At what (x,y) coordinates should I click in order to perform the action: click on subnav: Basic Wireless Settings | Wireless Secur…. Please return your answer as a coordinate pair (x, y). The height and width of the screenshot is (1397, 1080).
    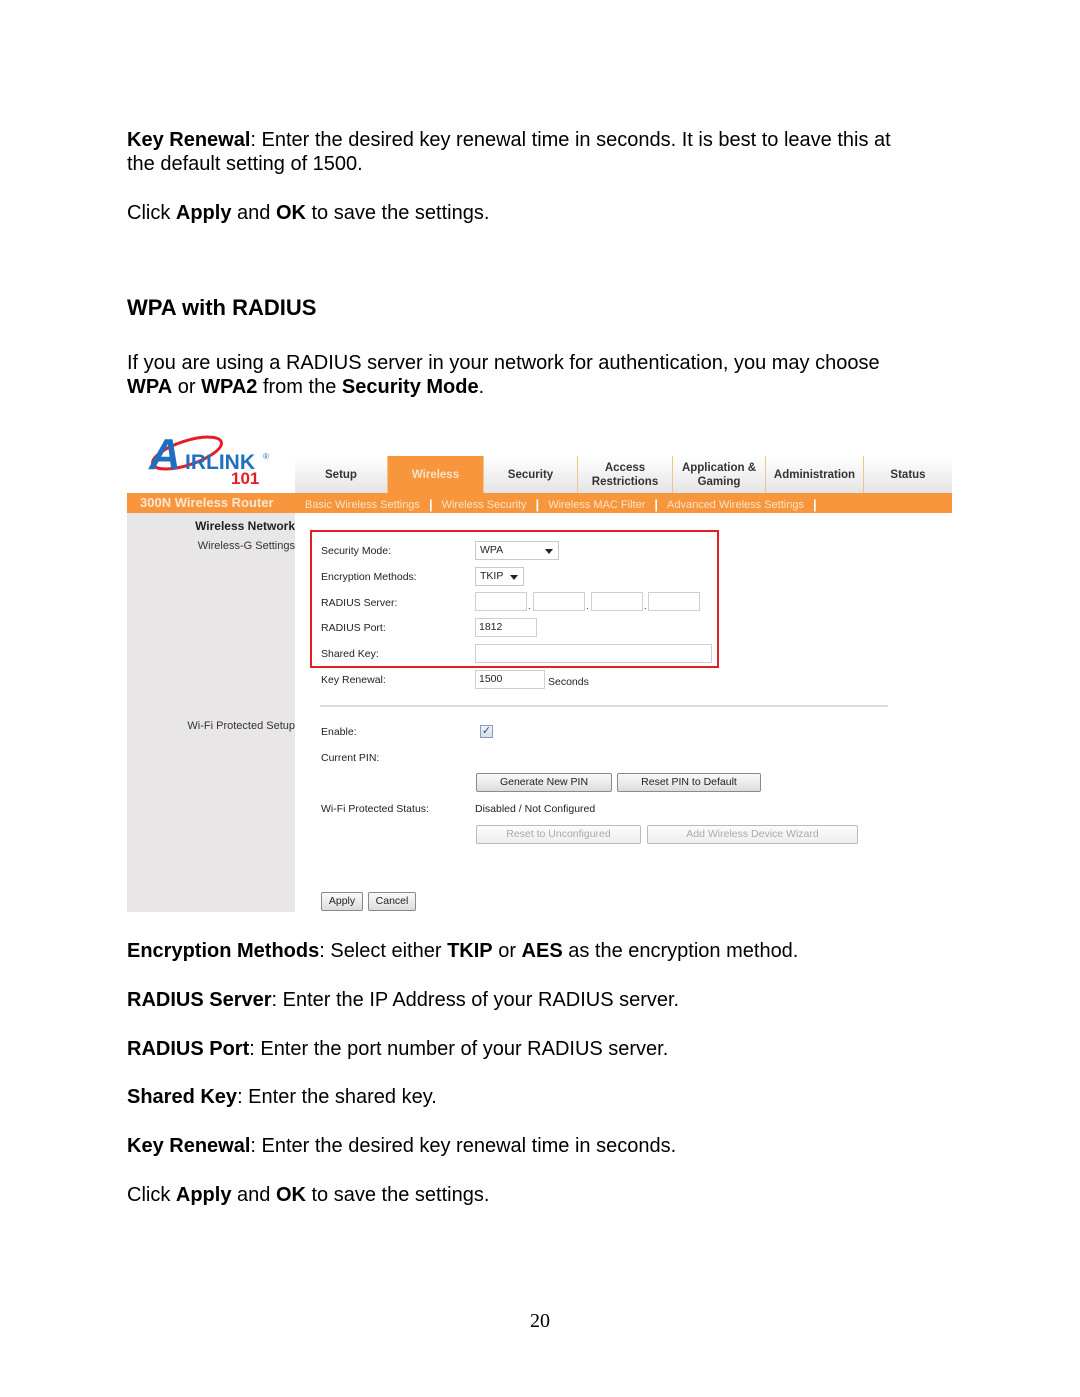
    Looking at the image, I should click on (565, 504).